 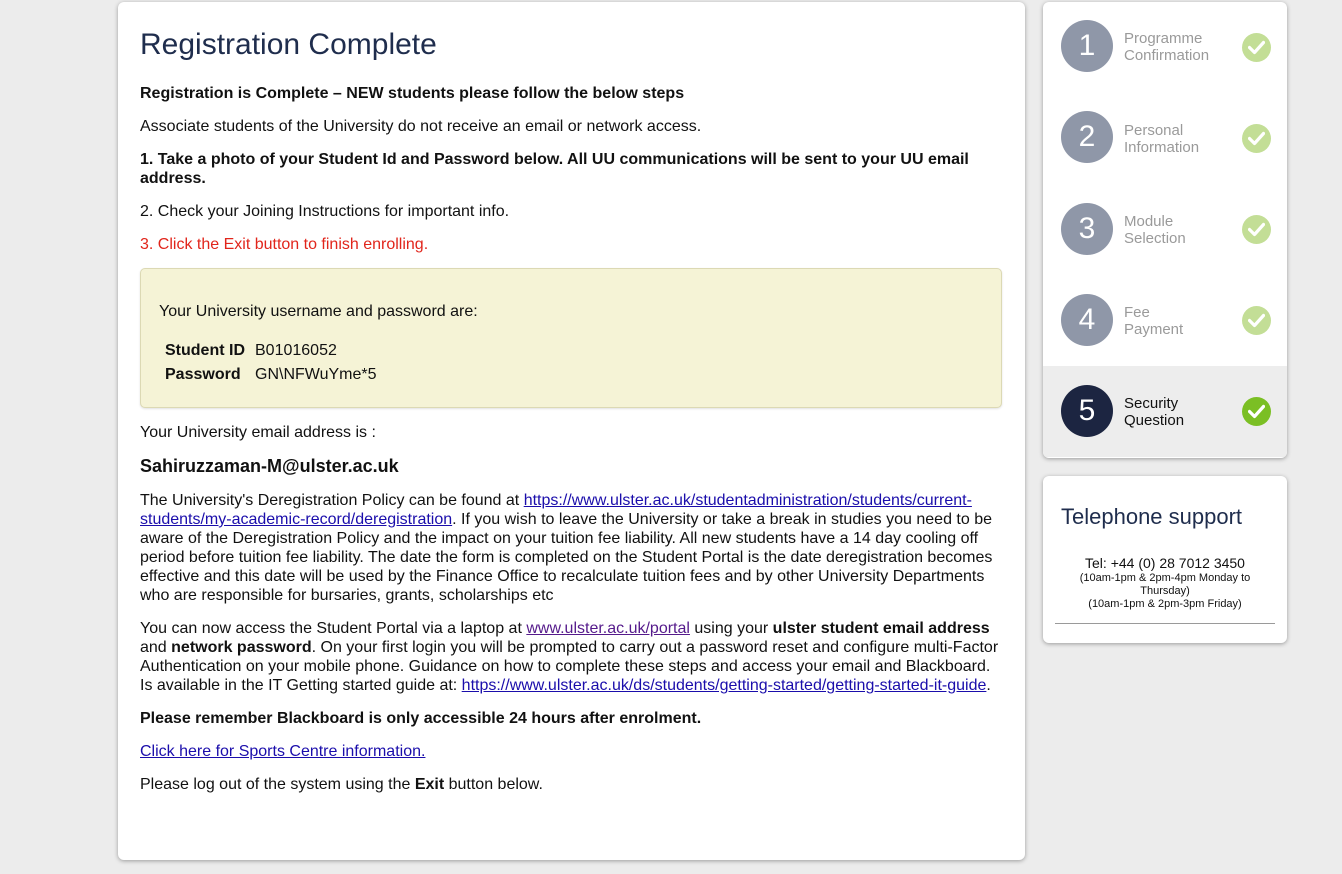 What do you see at coordinates (608, 628) in the screenshot?
I see `student-portal-link: www.ulster.ac.uk/portal` at bounding box center [608, 628].